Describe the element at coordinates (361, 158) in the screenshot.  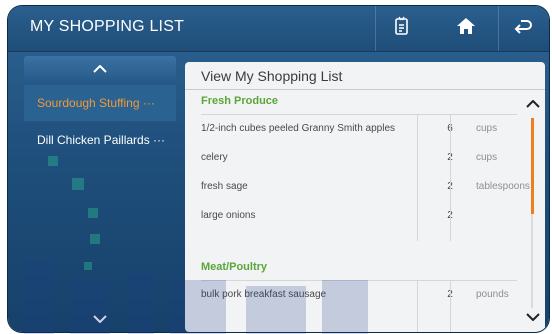
I see `list-item: celery 2 cups` at that location.